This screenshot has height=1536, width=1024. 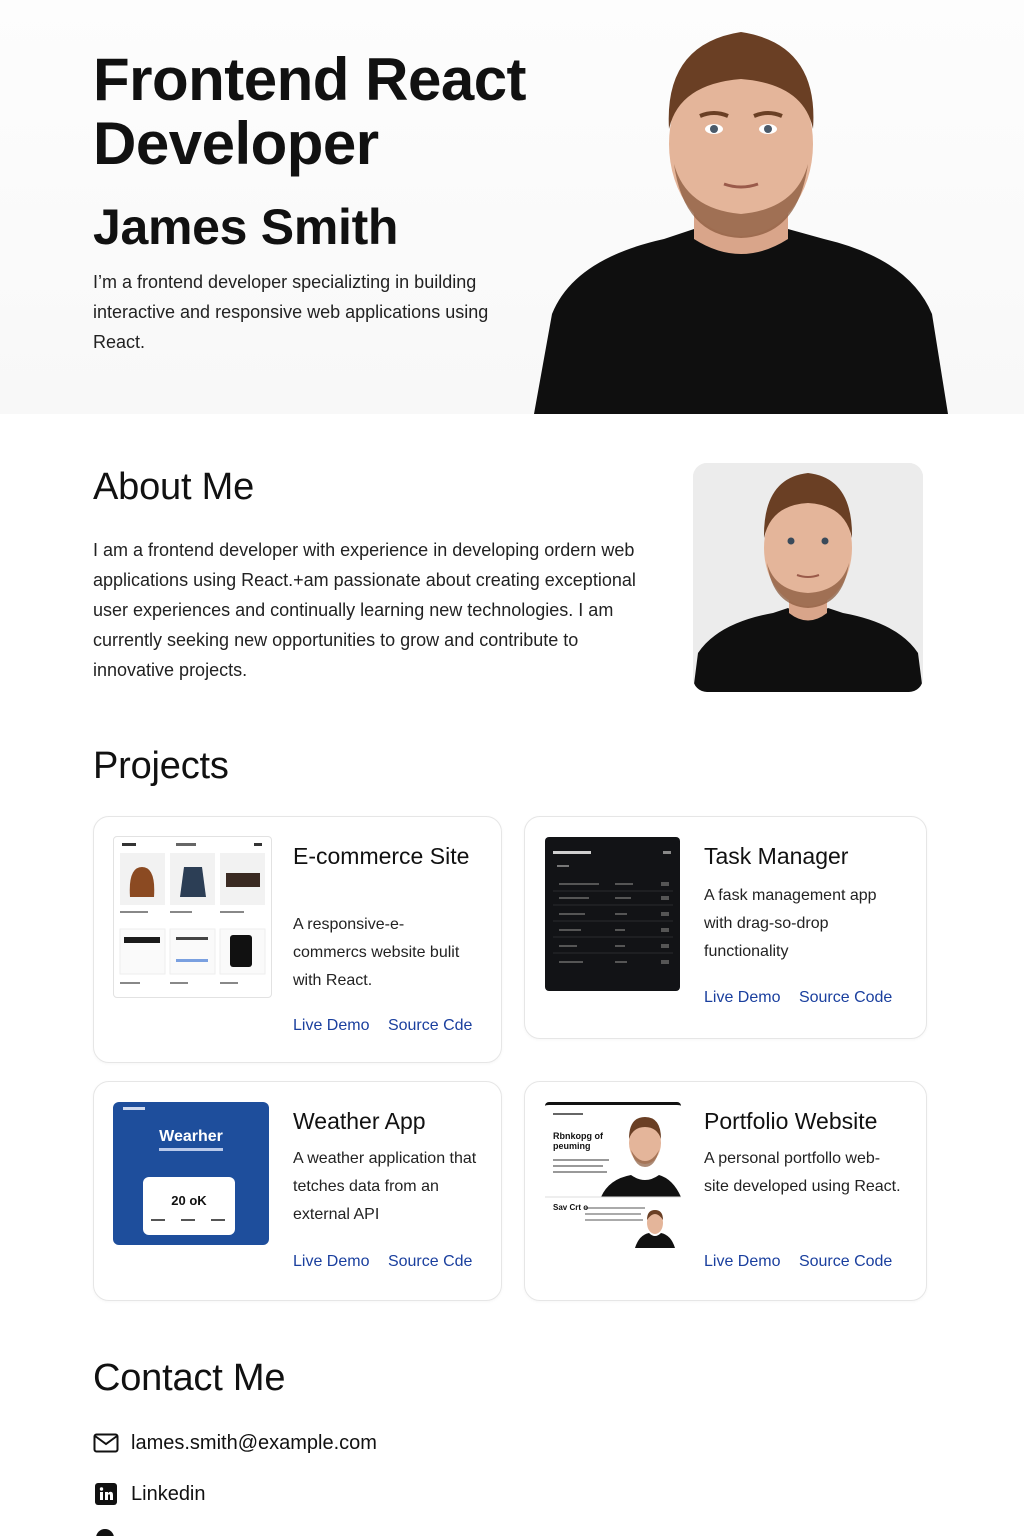 I want to click on project-title: E-commerce Site, so click(x=381, y=856).